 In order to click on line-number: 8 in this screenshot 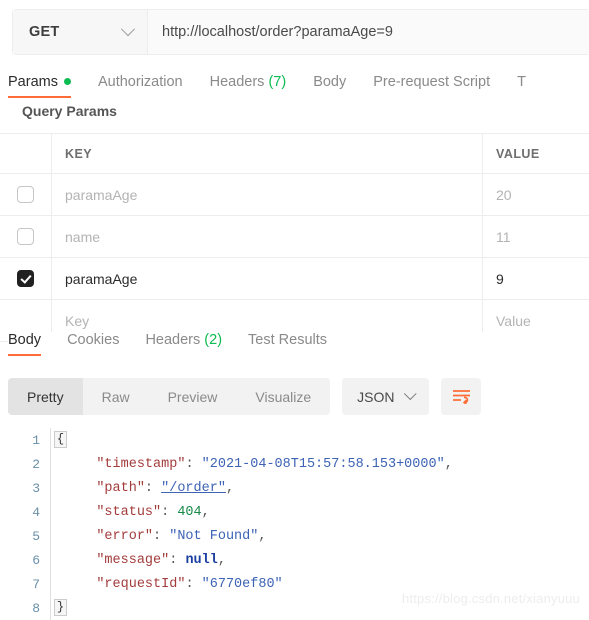, I will do `click(36, 608)`.